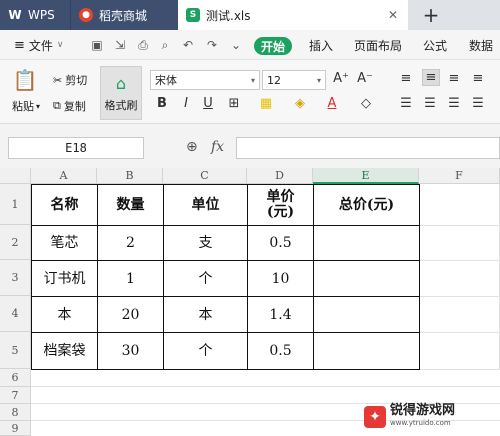  I want to click on cell-b1: 数量, so click(131, 205).